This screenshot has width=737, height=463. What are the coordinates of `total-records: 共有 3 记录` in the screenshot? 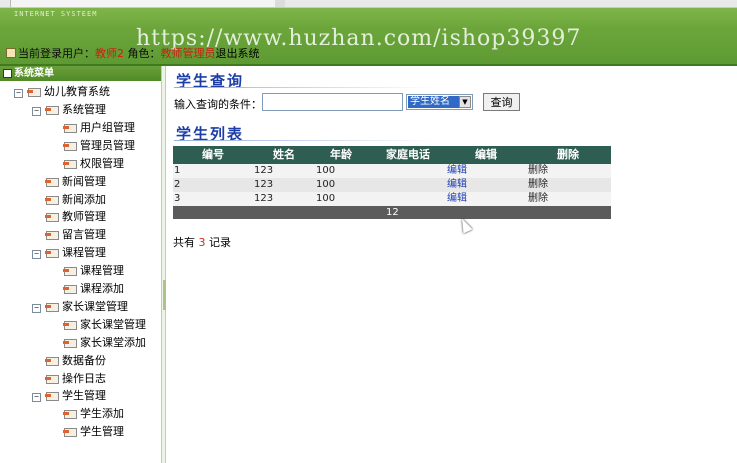 It's located at (202, 242).